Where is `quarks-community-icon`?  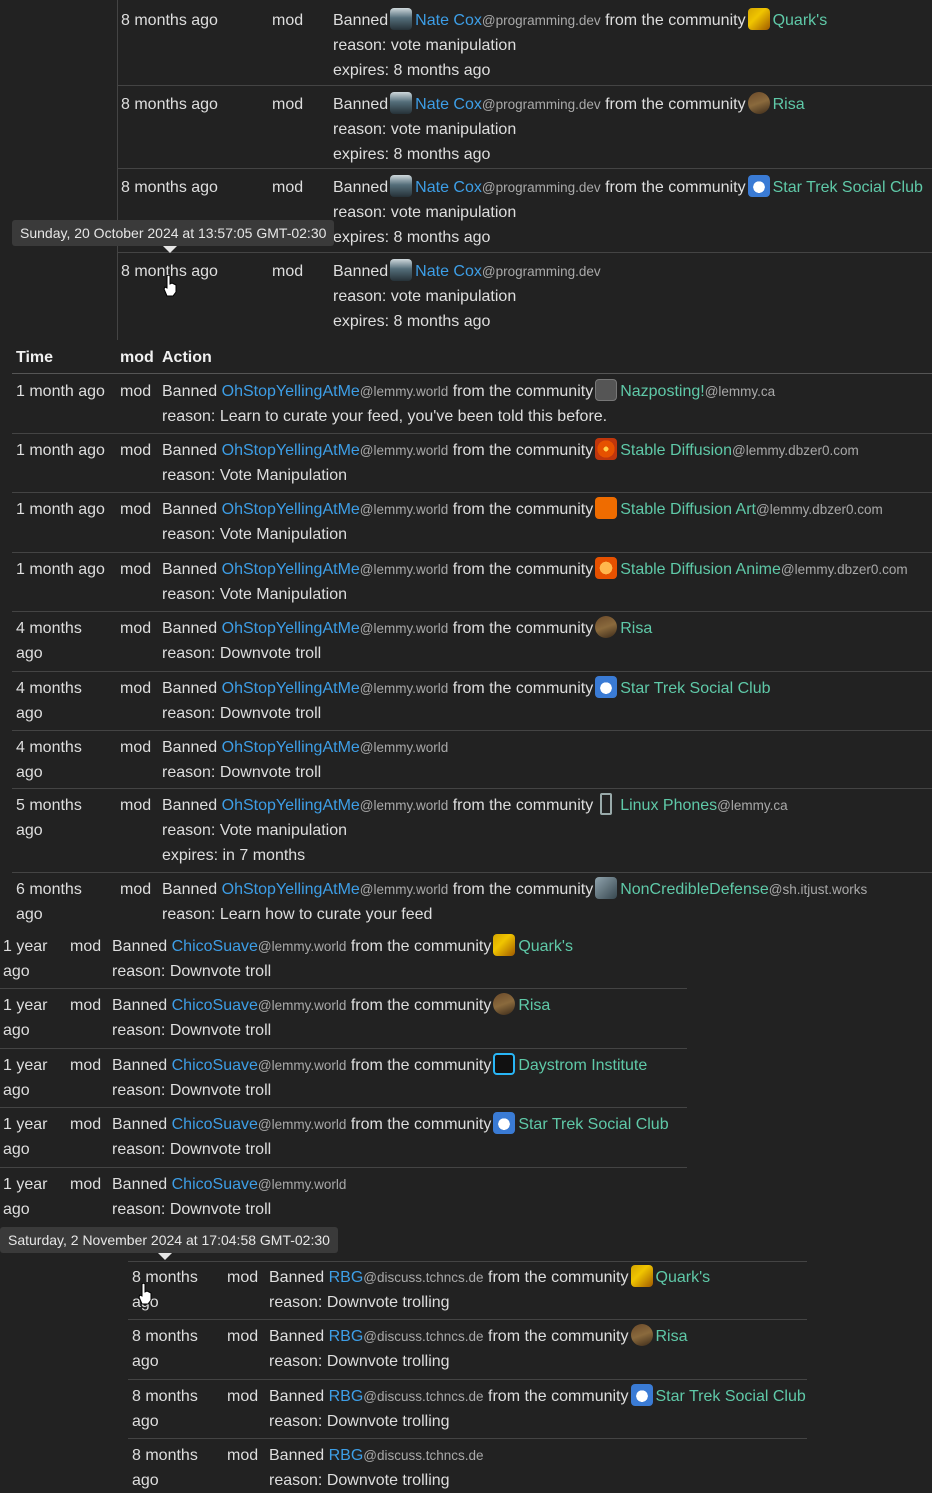 quarks-community-icon is located at coordinates (504, 945).